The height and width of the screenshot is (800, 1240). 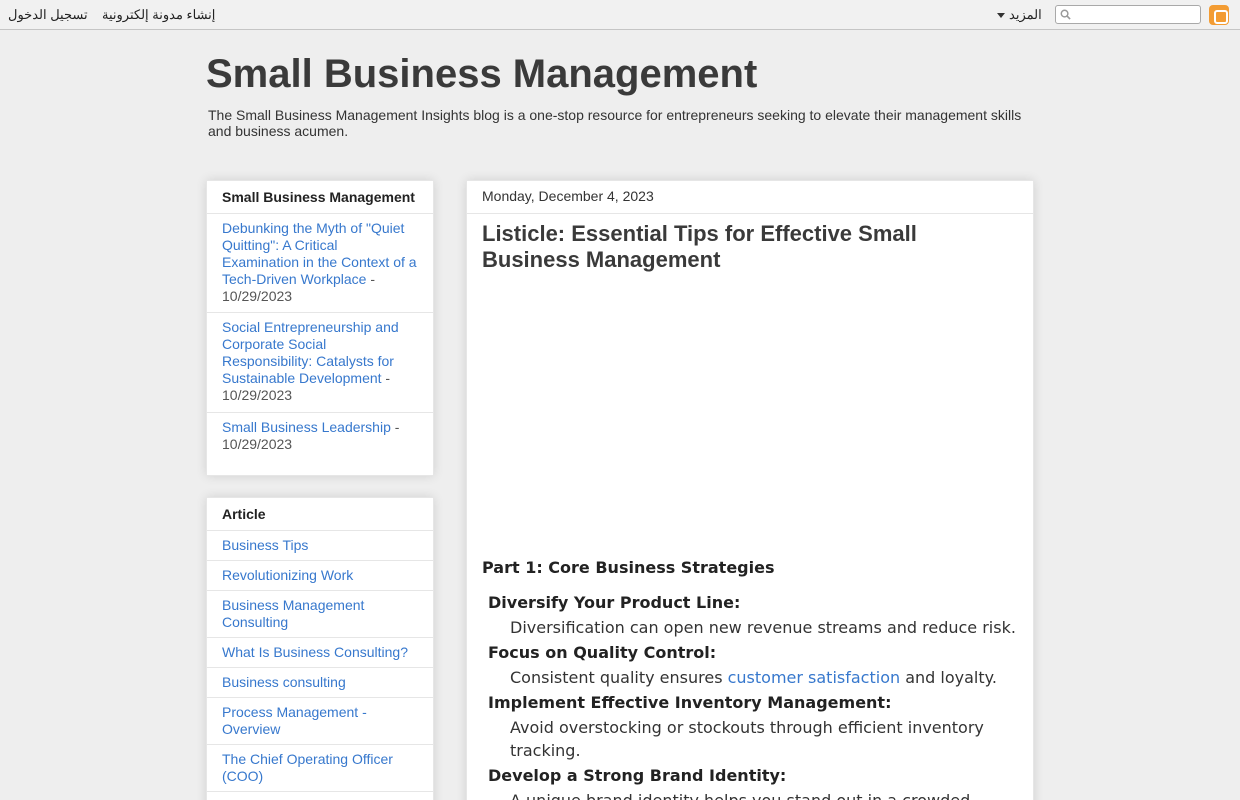 I want to click on tip-text: Consistent quality ensures, so click(x=619, y=677).